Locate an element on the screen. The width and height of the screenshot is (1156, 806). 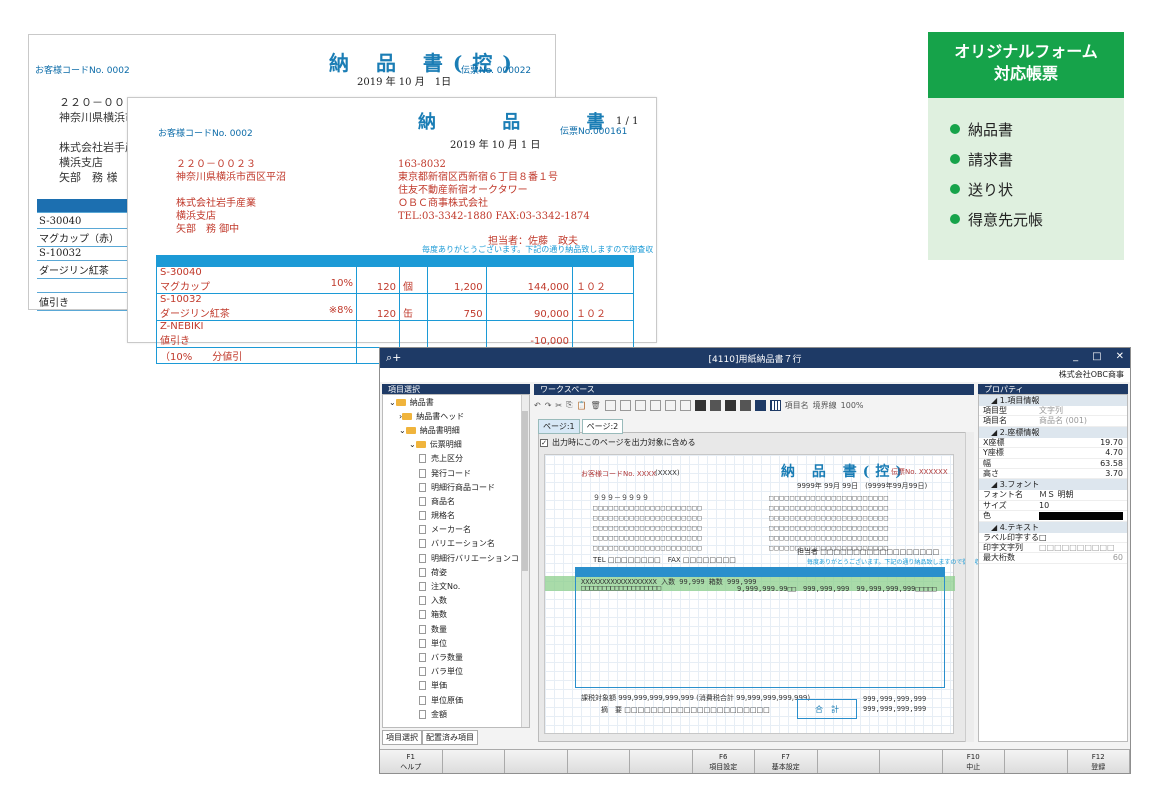
tree-item: 明細行商品コード is located at coordinates (456, 487).